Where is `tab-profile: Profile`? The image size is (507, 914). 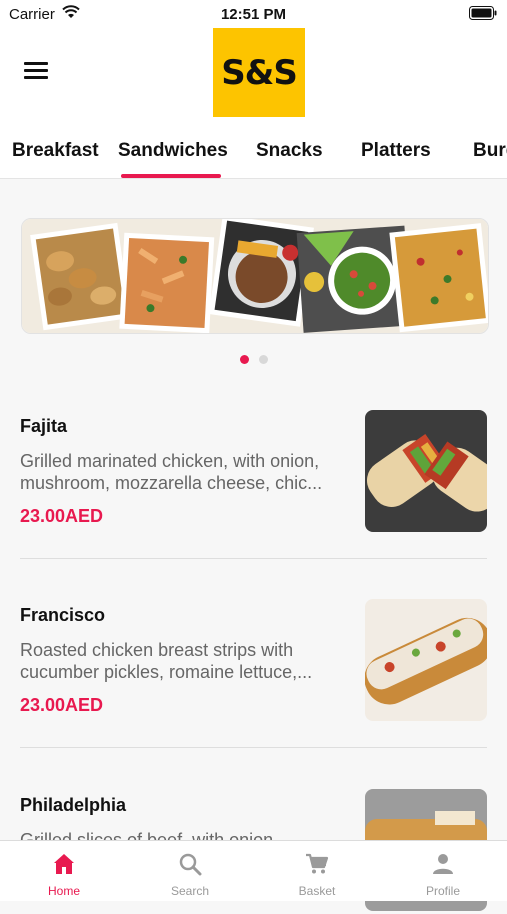
tab-profile: Profile is located at coordinates (443, 871).